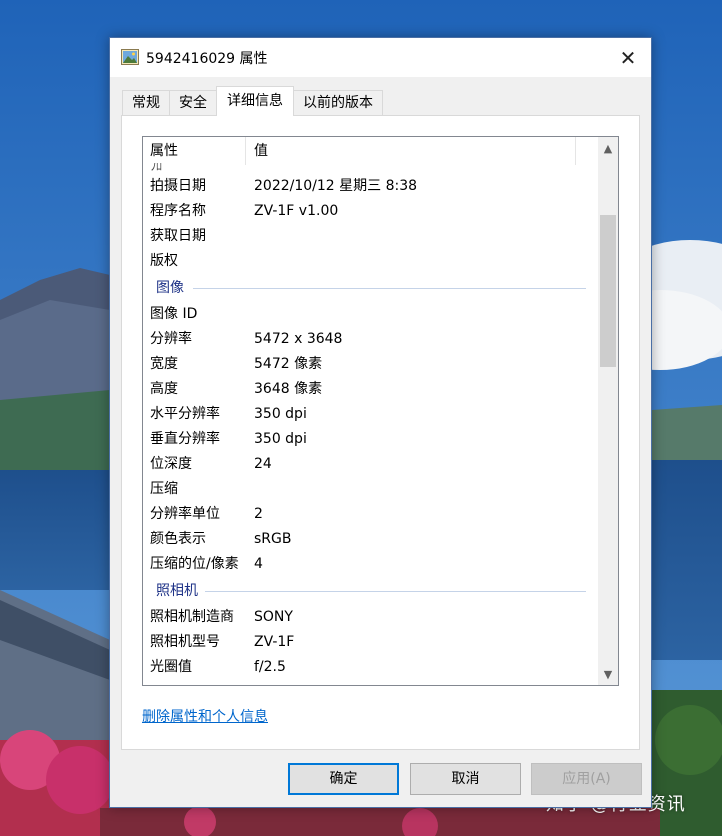  What do you see at coordinates (415, 151) in the screenshot?
I see `column-header-value: 值` at bounding box center [415, 151].